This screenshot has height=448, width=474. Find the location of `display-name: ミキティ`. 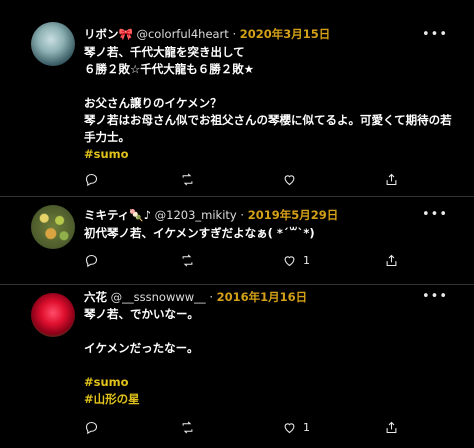

display-name: ミキティ is located at coordinates (106, 215).